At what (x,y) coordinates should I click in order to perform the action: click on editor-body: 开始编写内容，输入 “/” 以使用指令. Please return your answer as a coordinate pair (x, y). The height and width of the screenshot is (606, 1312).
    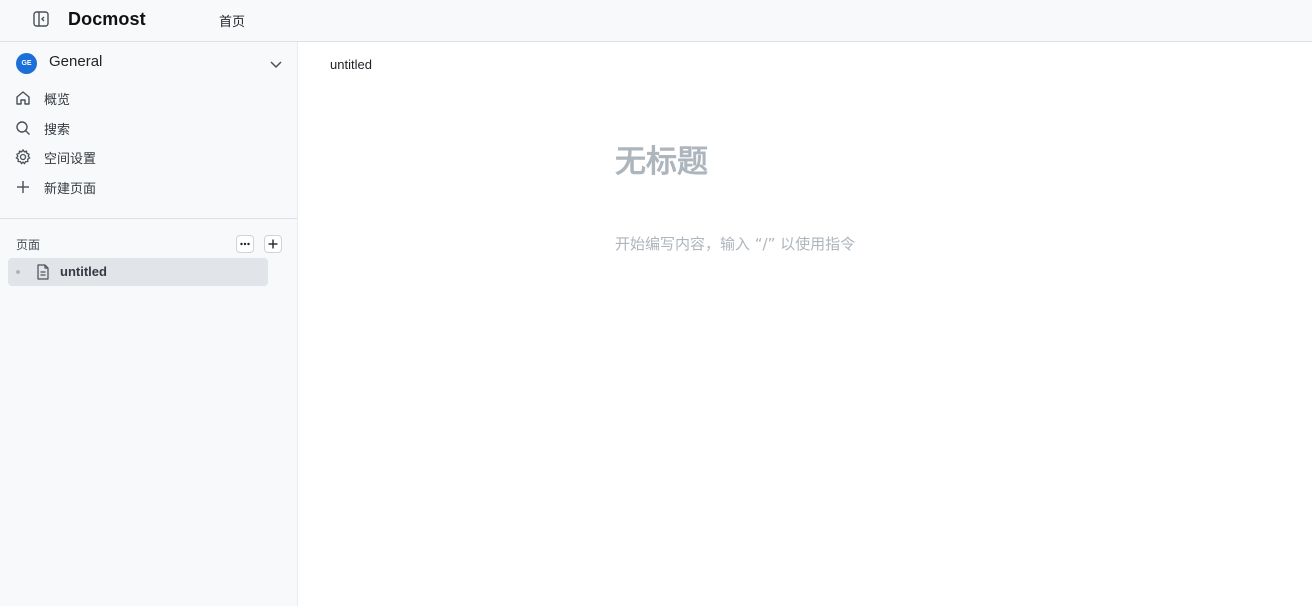
    Looking at the image, I should click on (735, 243).